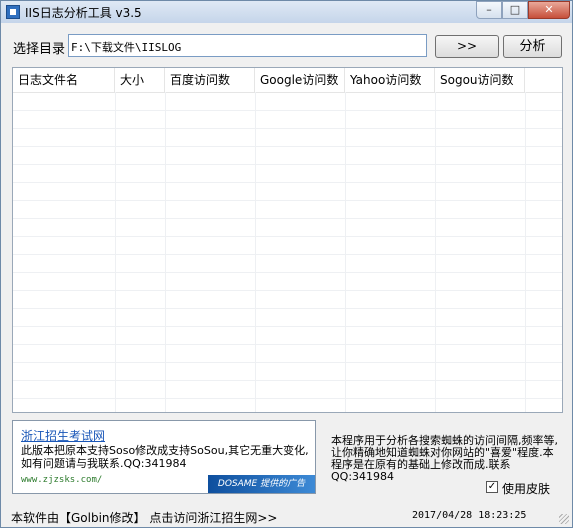 This screenshot has height=528, width=573. I want to click on app-icon, so click(13, 12).